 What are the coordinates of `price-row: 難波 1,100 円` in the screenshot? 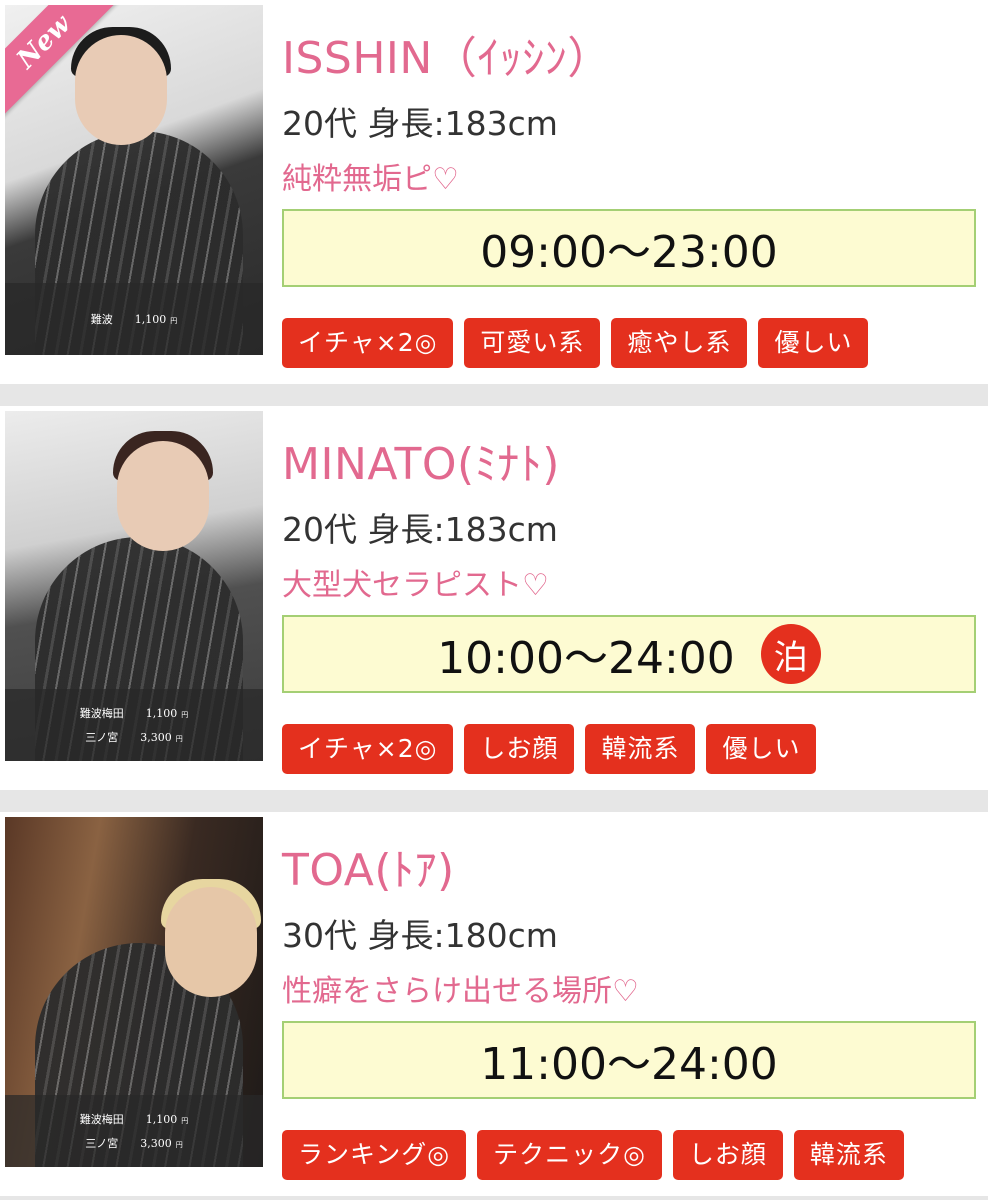 It's located at (134, 319).